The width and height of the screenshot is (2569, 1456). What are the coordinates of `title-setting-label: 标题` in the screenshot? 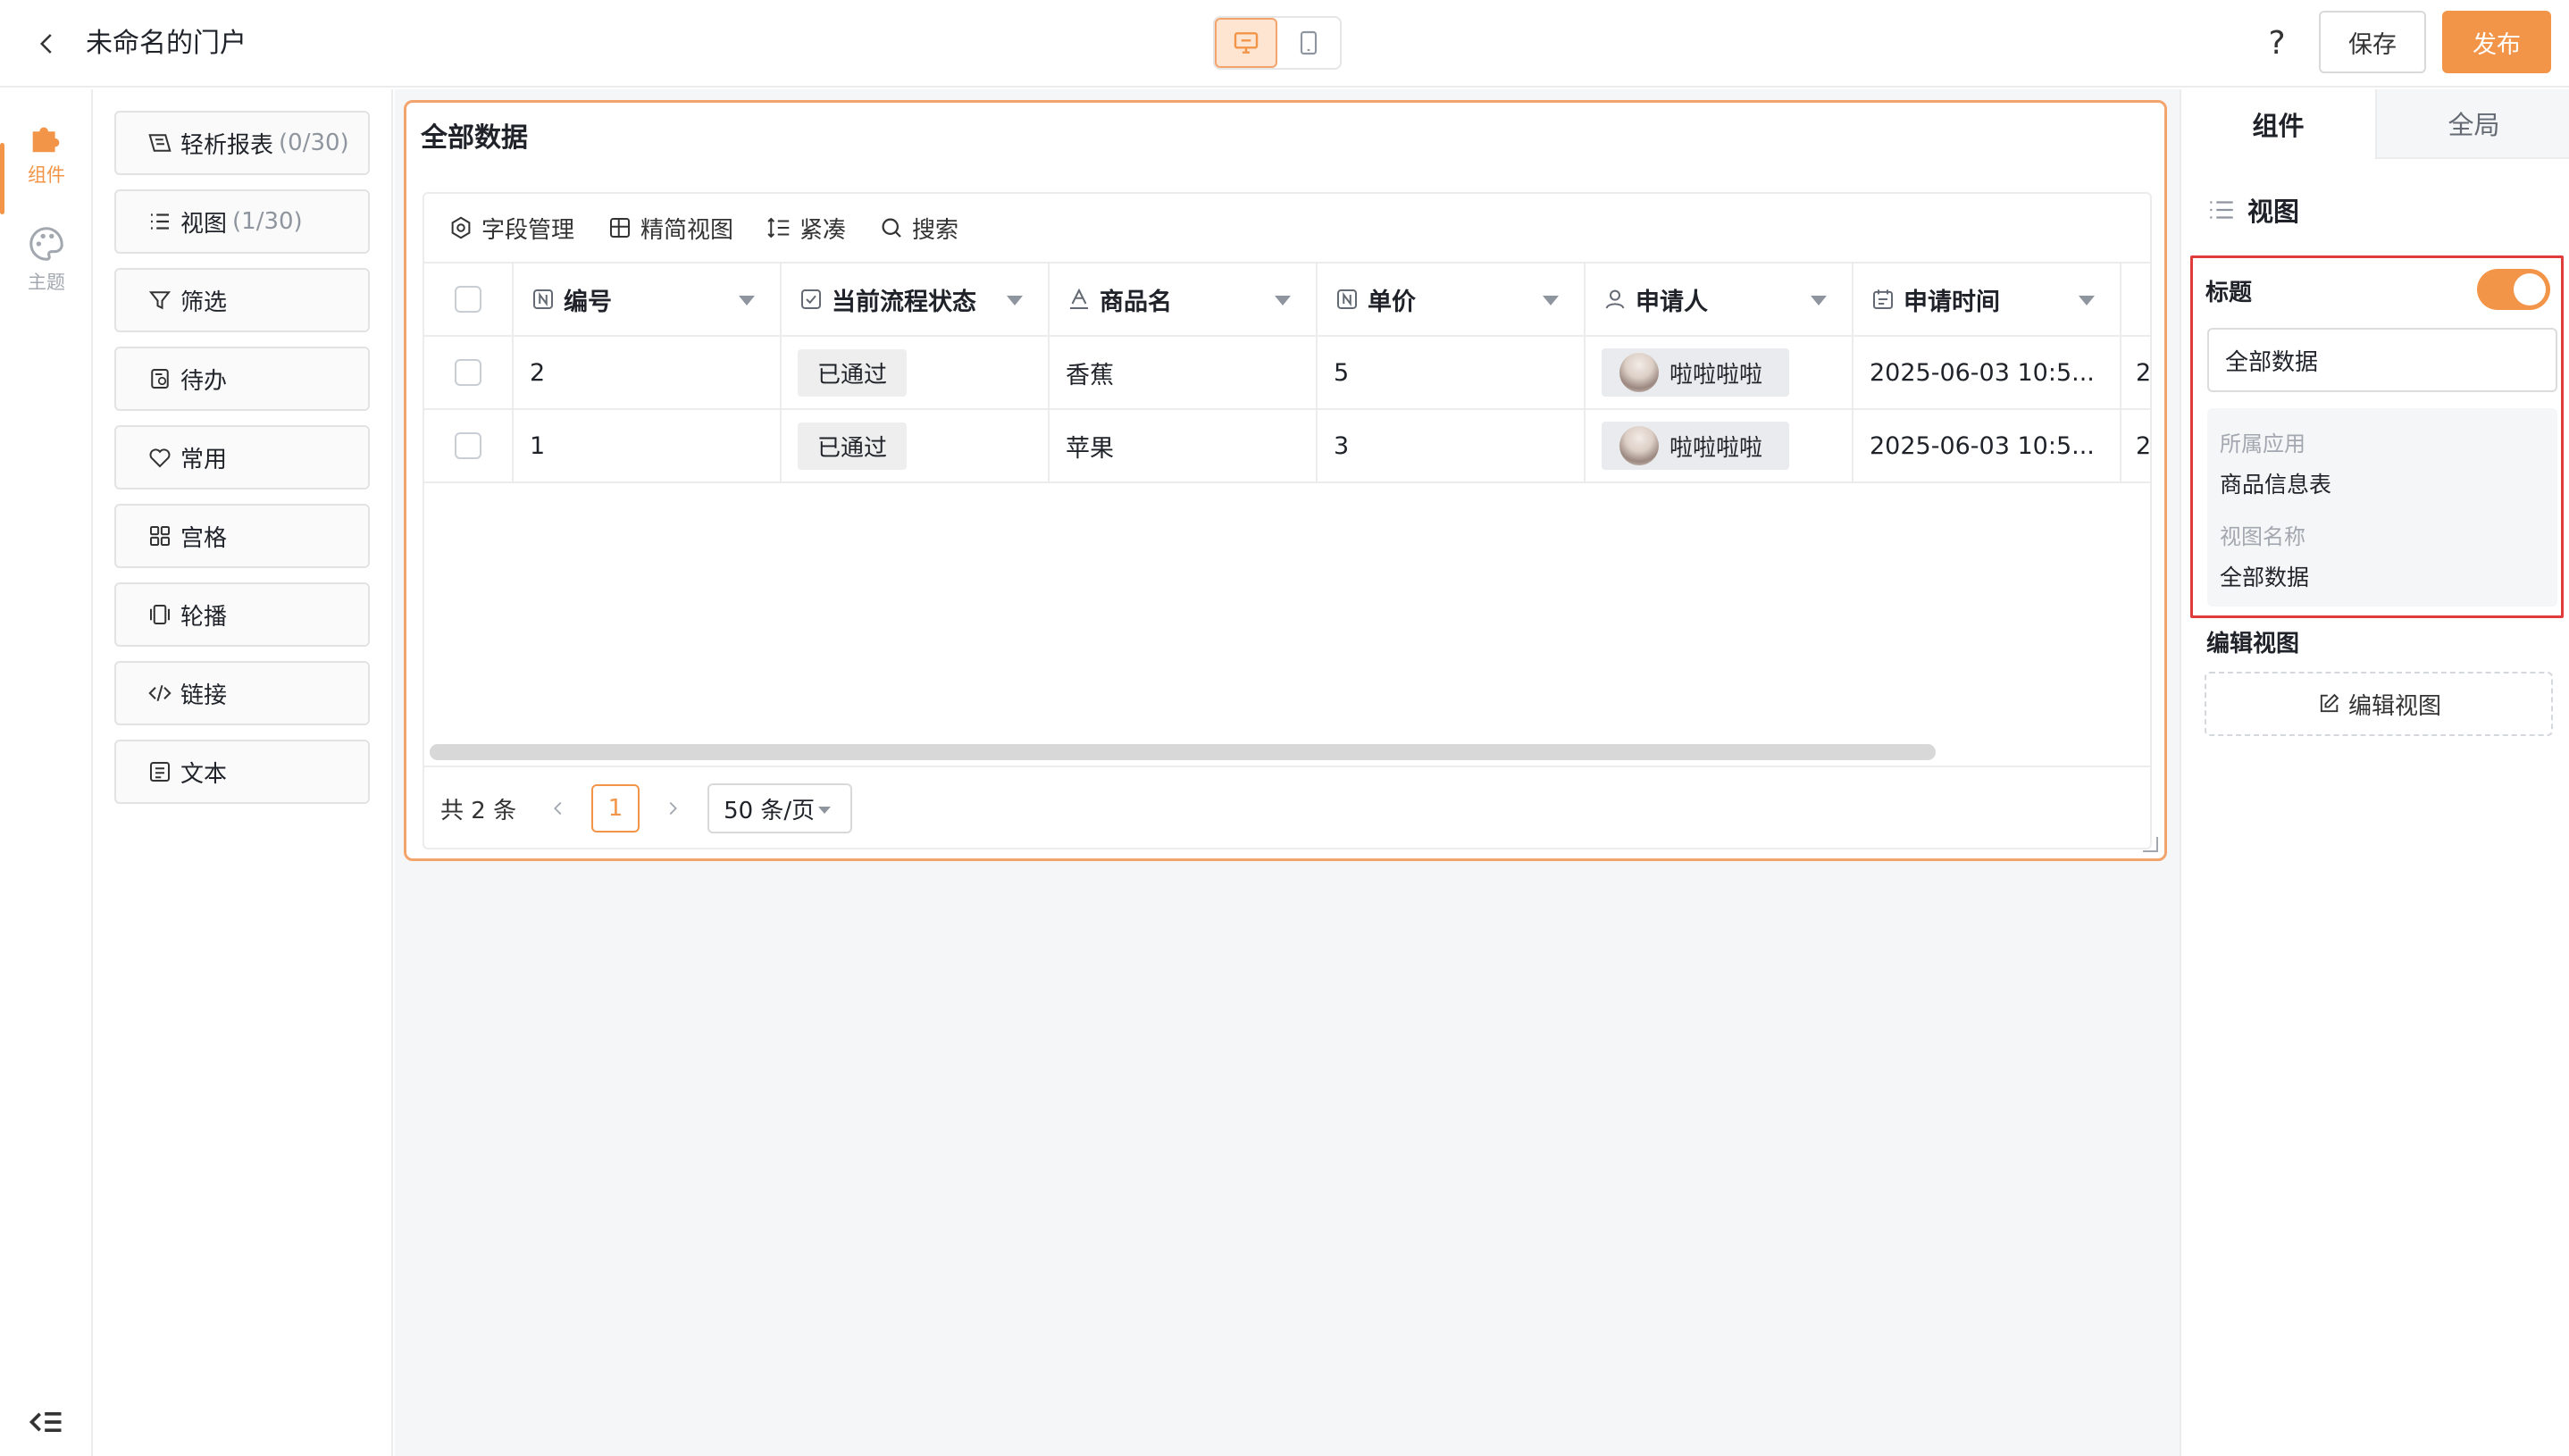 It's located at (2229, 293).